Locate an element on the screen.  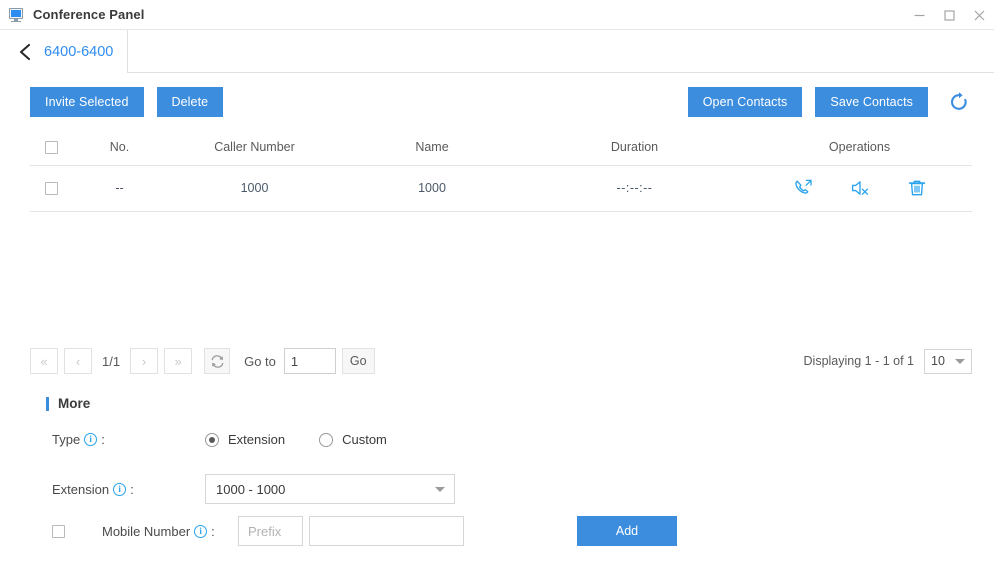
cell-caller-number: 1000 is located at coordinates (254, 189).